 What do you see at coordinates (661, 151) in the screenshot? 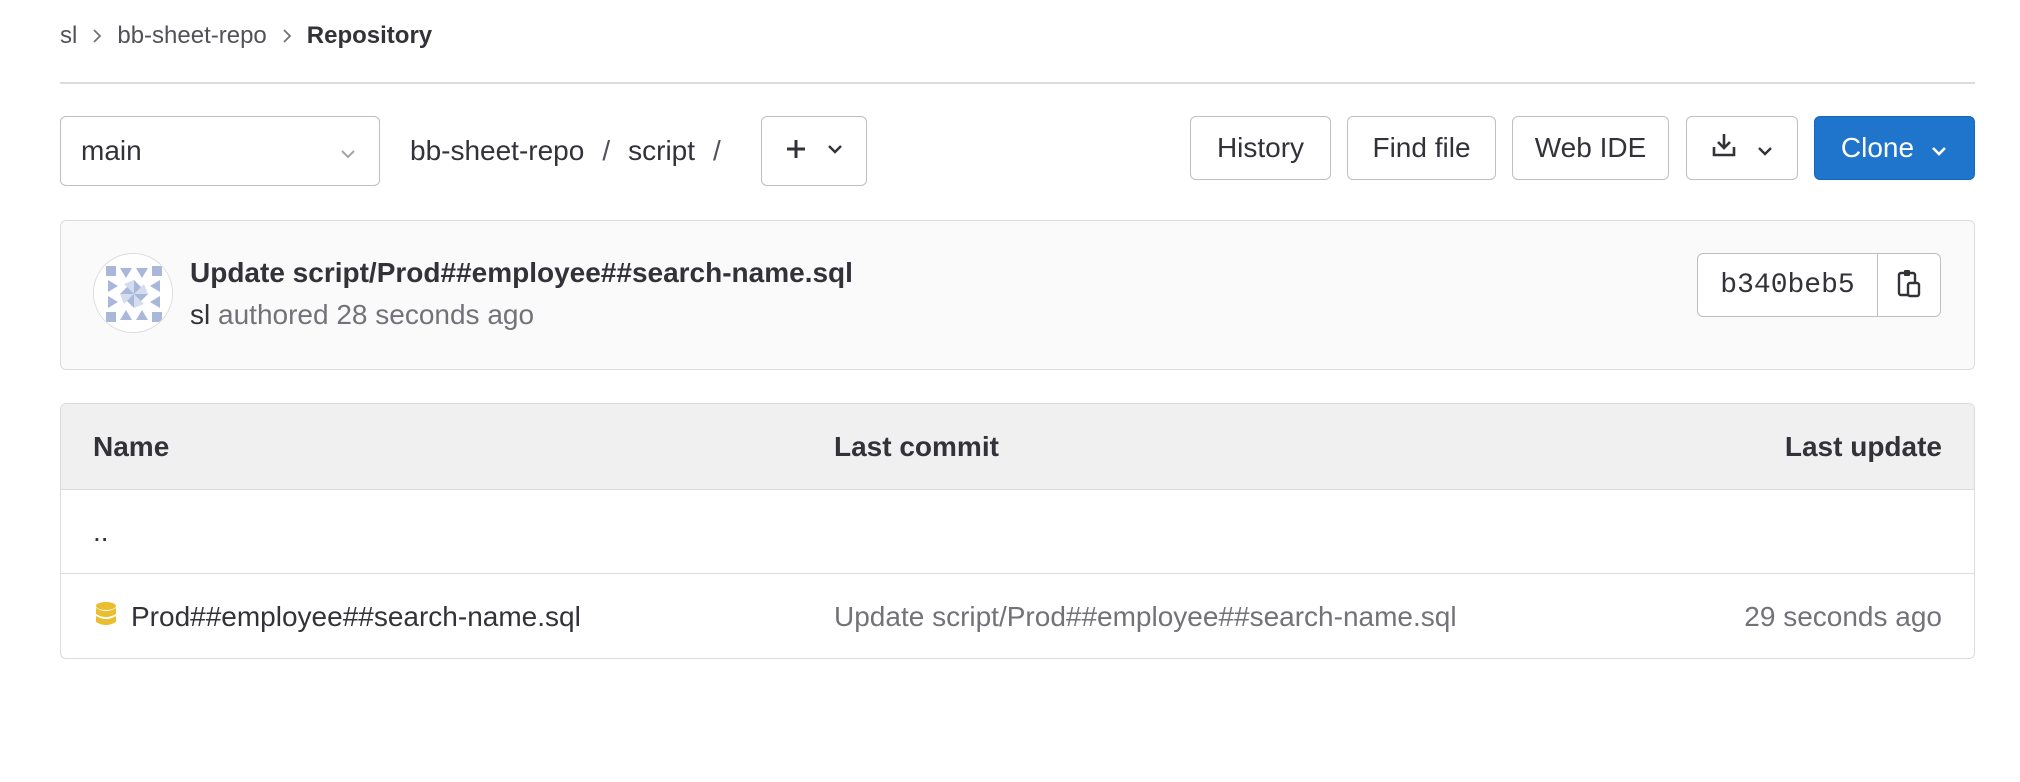
I see `path-segment-folder: script` at bounding box center [661, 151].